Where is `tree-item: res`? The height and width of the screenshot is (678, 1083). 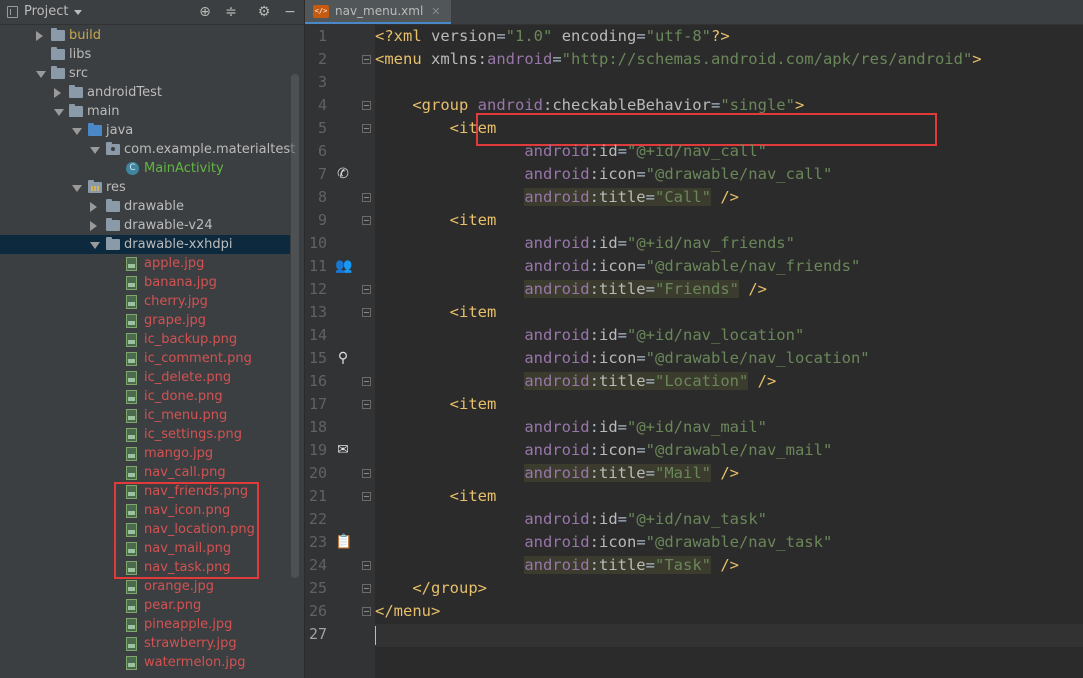
tree-item: res is located at coordinates (145, 187).